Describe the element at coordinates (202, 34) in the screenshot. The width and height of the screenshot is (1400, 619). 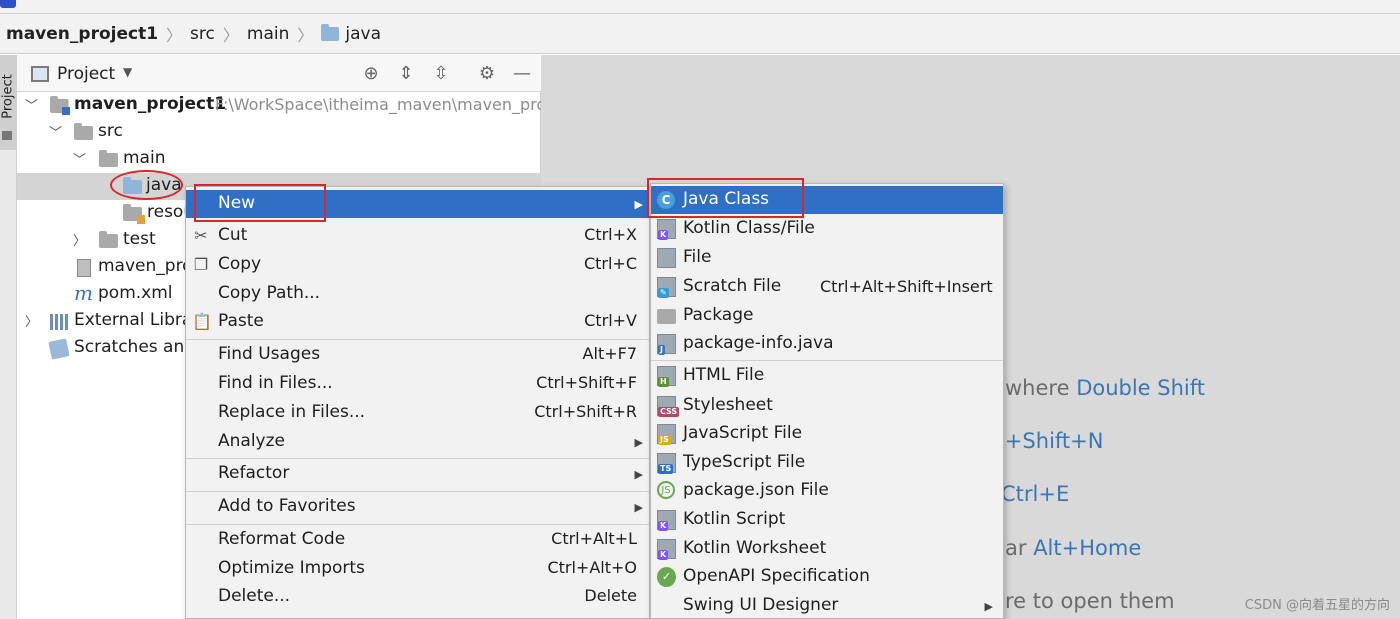
I see `breadcrumb-src: src` at that location.